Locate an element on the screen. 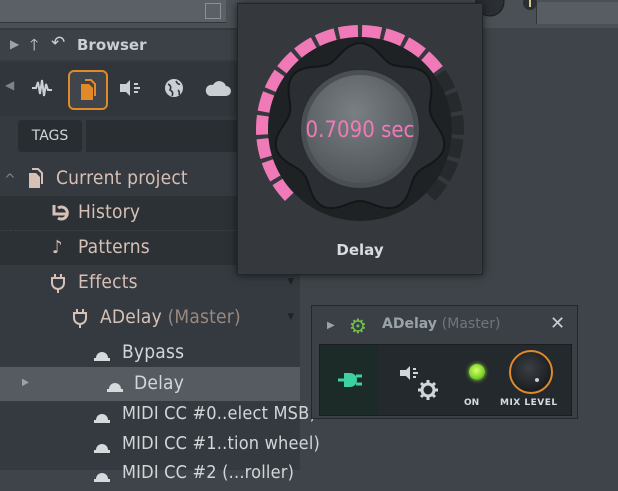 The width and height of the screenshot is (618, 491). tree-item-midi-cc-0: MIDI CC #0..elect MSB) is located at coordinates (158, 415).